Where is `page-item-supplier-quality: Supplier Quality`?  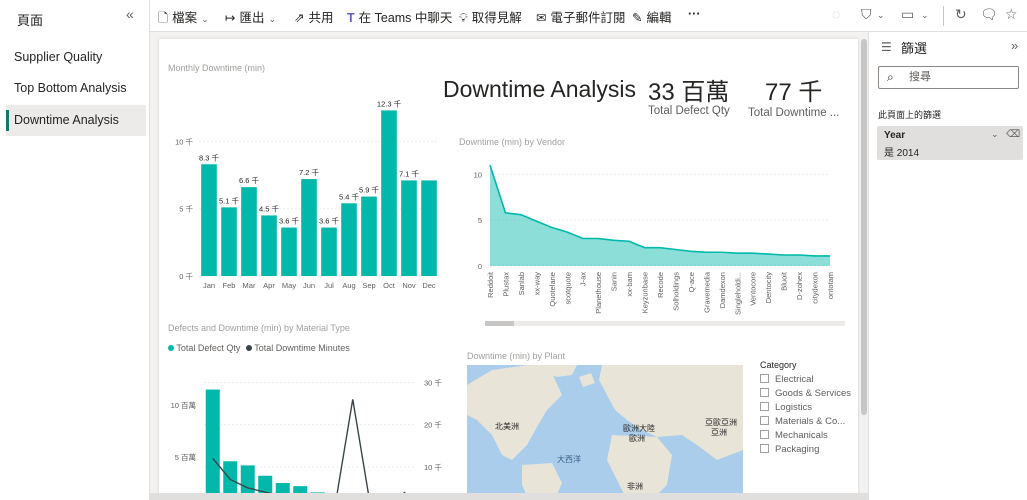 page-item-supplier-quality: Supplier Quality is located at coordinates (76, 57).